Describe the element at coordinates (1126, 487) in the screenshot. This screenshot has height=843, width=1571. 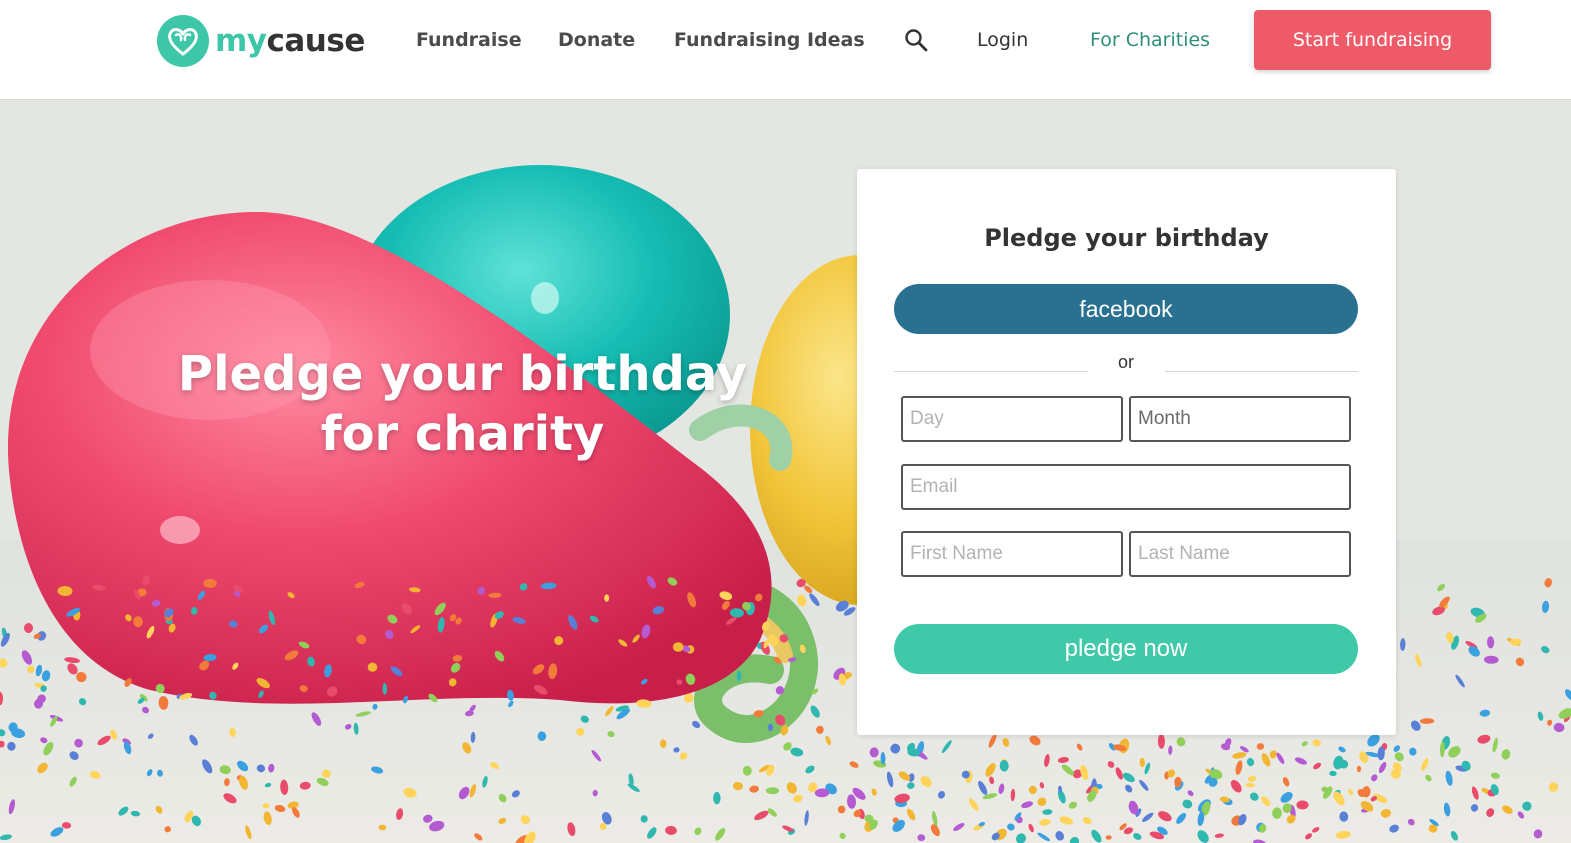
I see `email-field` at that location.